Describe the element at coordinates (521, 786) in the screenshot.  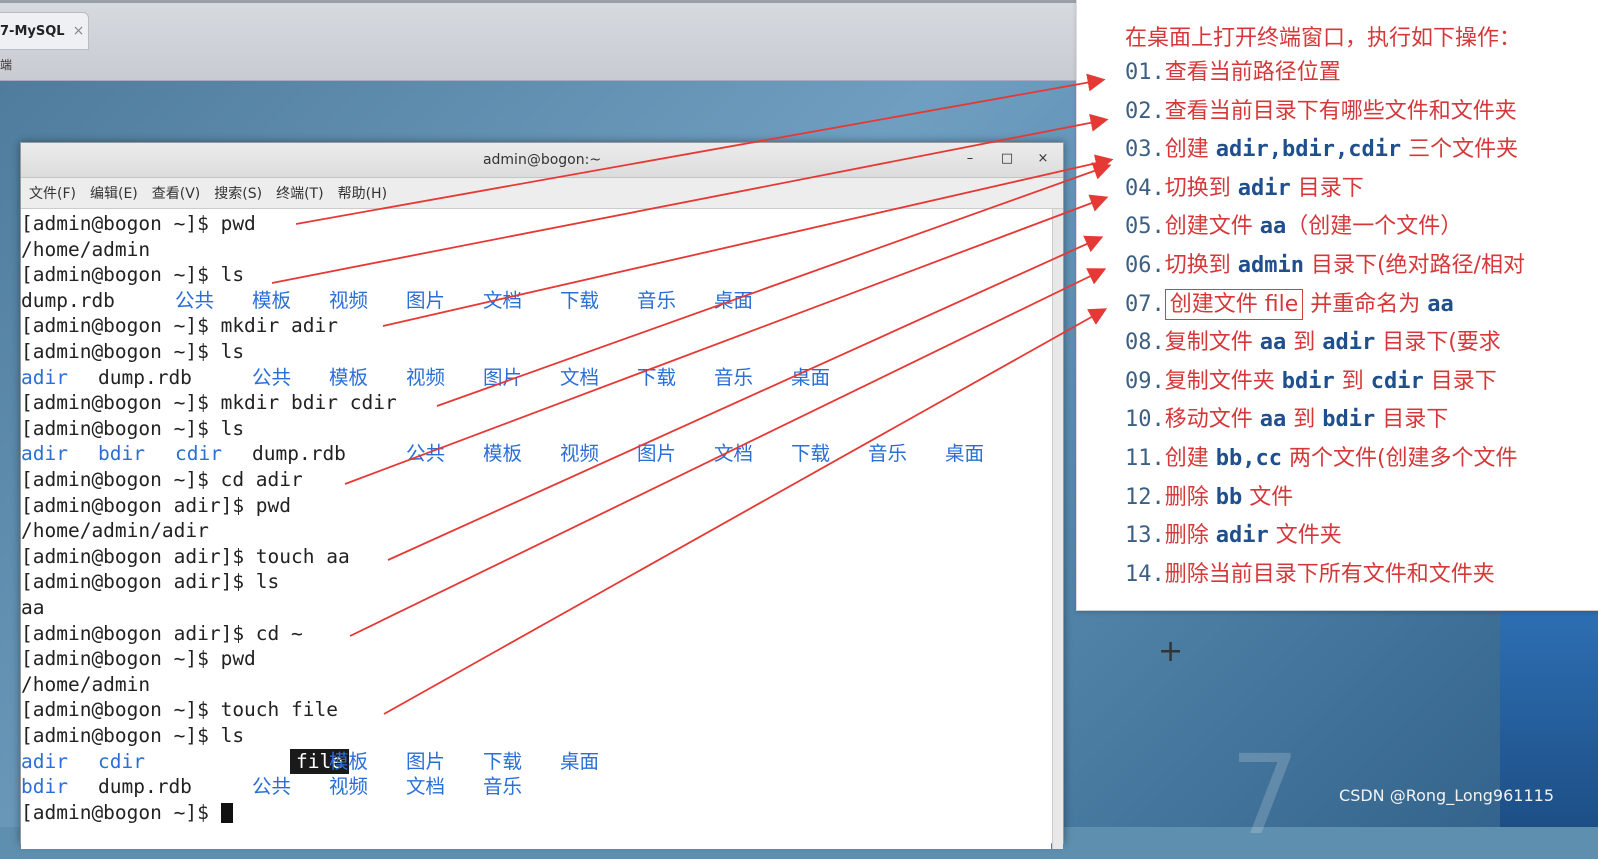
I see `ls-output-line: bdir dump.rdb 公共 视频 文档 音乐` at that location.